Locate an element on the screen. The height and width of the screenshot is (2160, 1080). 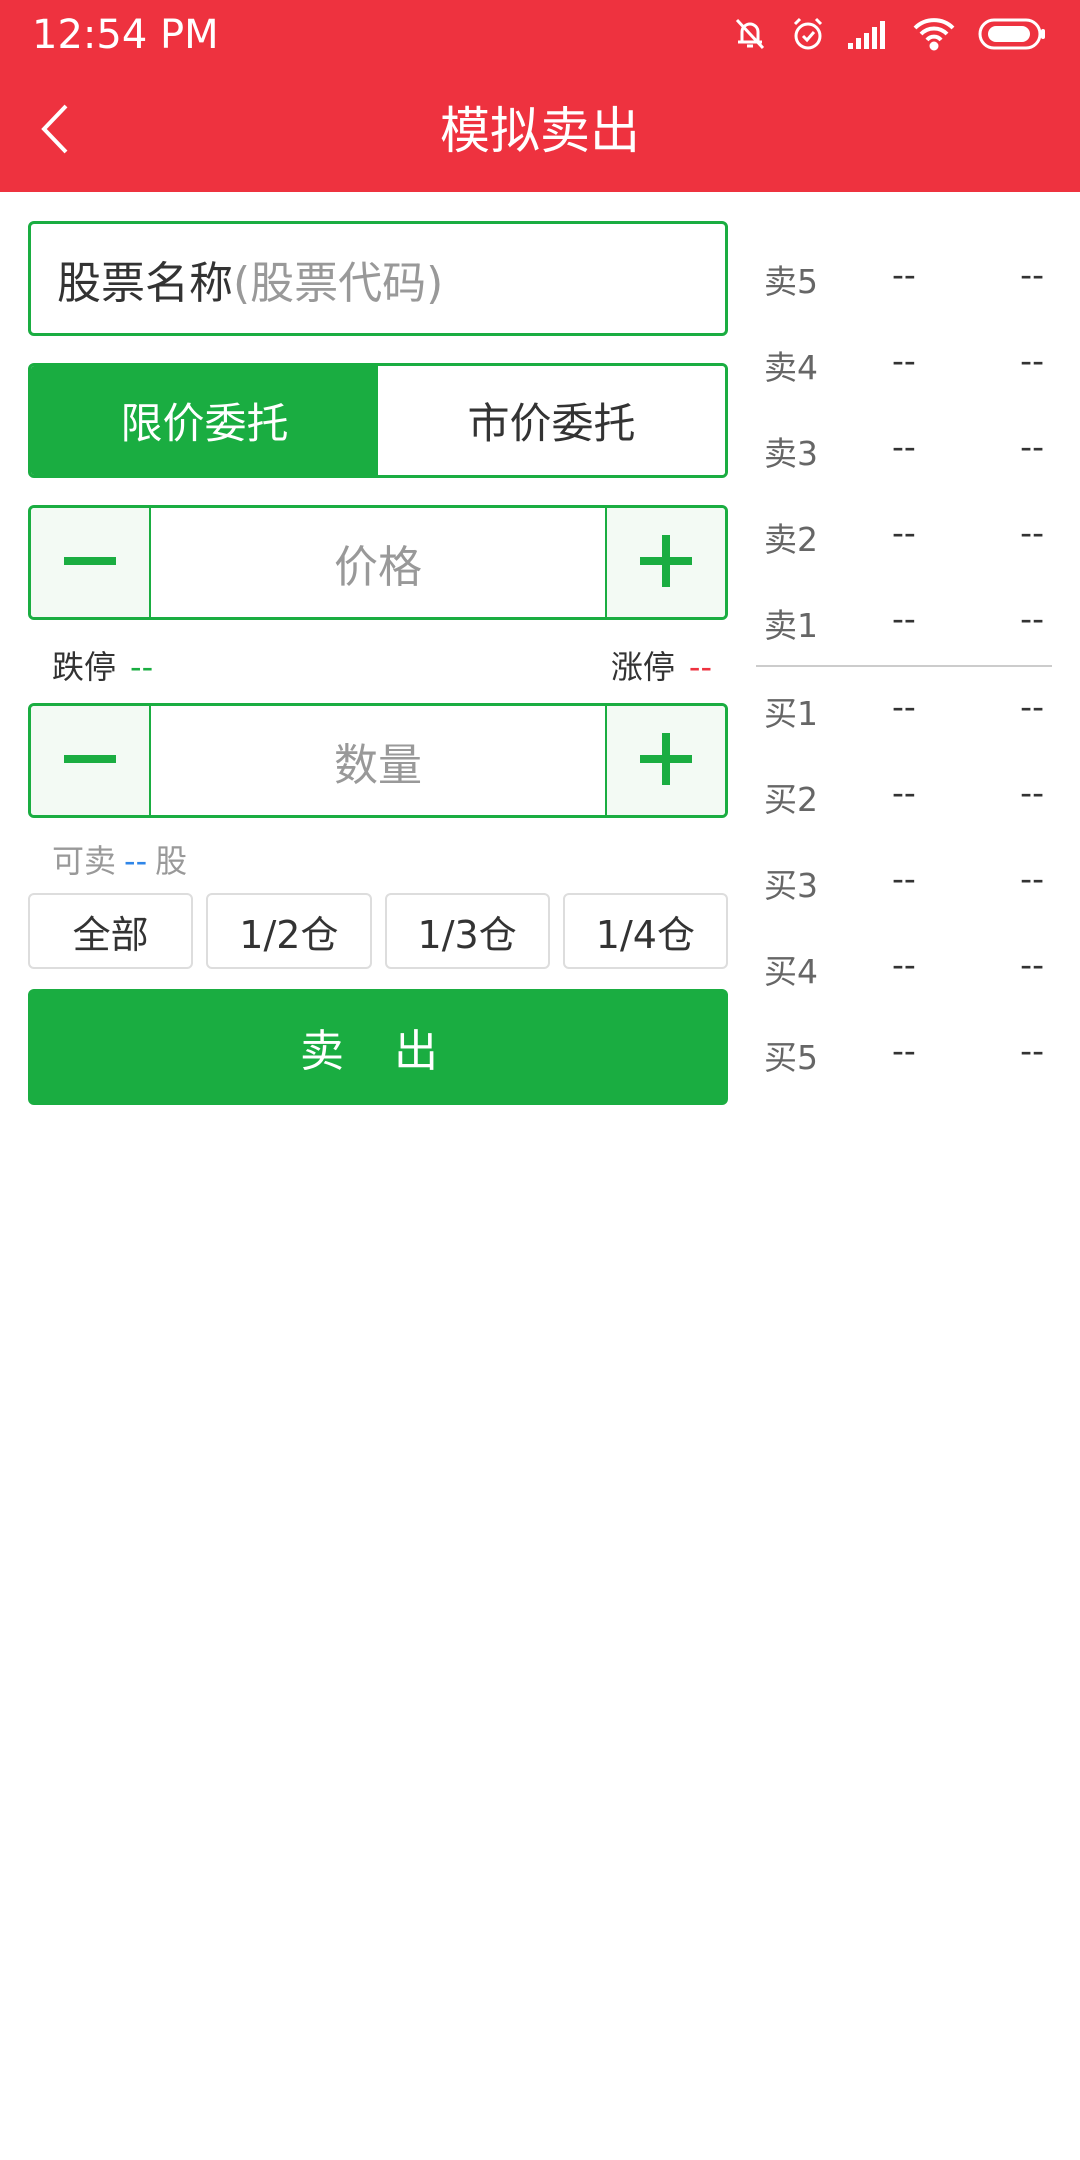
order-type-toggle: 限价委托 市价委托 is located at coordinates (378, 420).